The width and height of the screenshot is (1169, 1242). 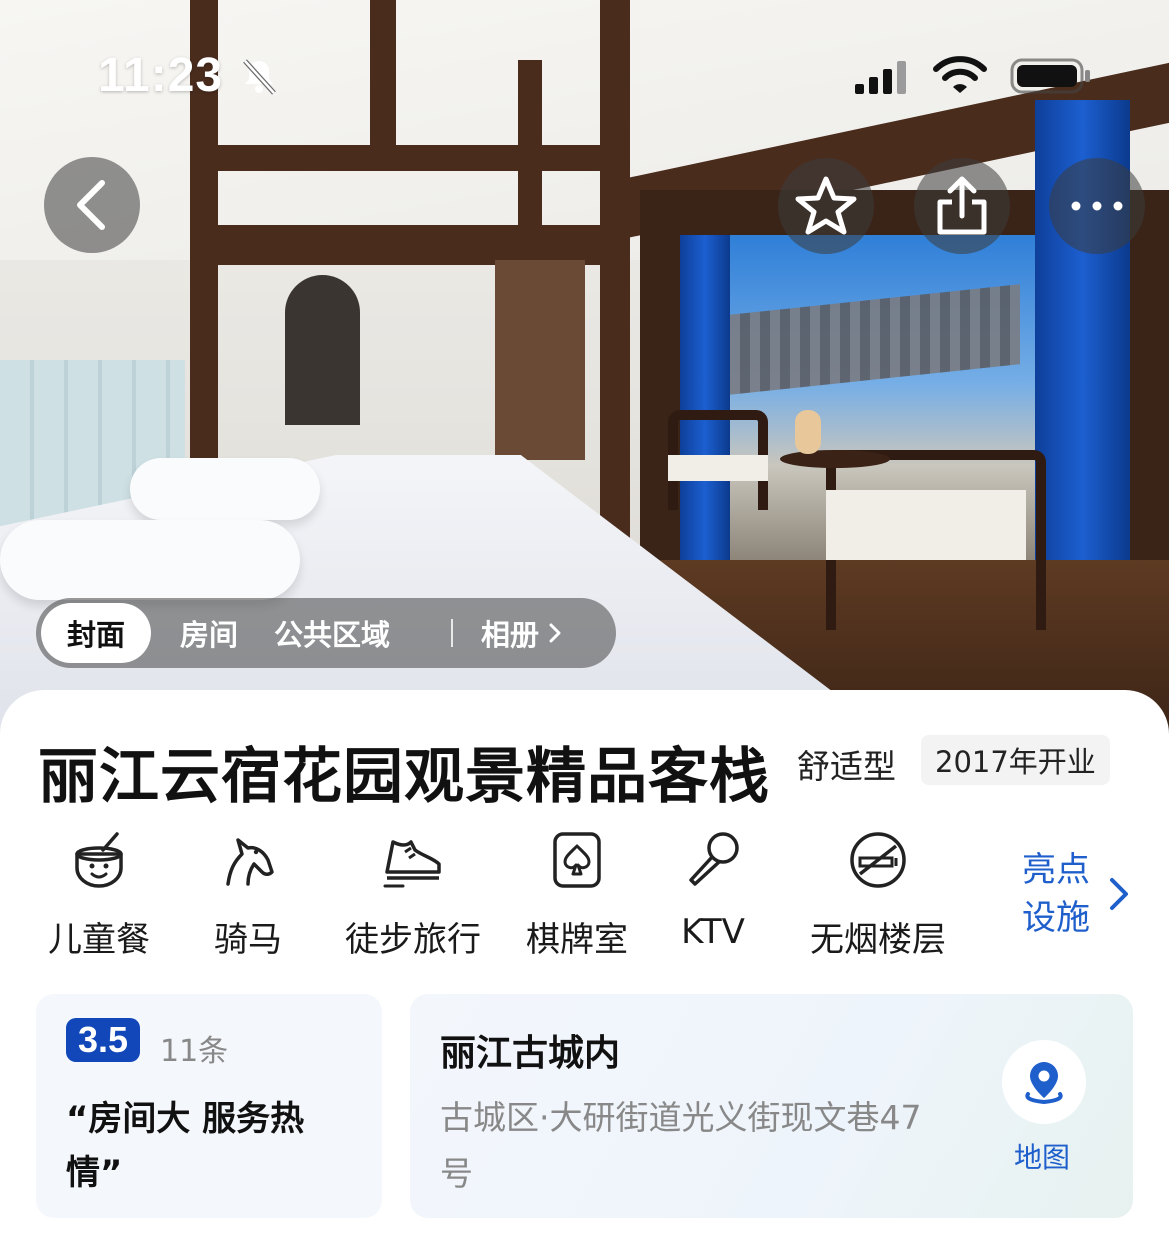 I want to click on map-label: 地图, so click(x=1042, y=1157).